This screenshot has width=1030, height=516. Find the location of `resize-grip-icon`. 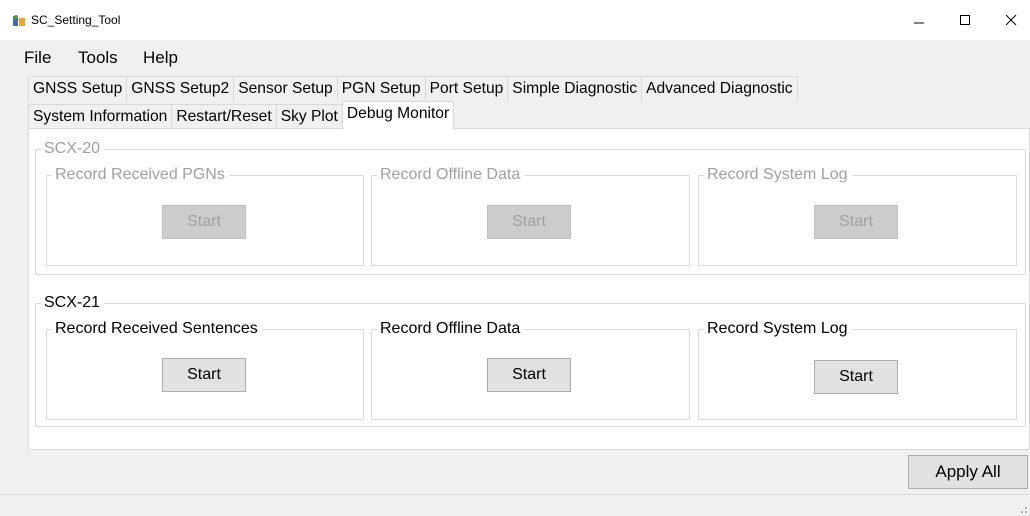

resize-grip-icon is located at coordinates (1023, 509).